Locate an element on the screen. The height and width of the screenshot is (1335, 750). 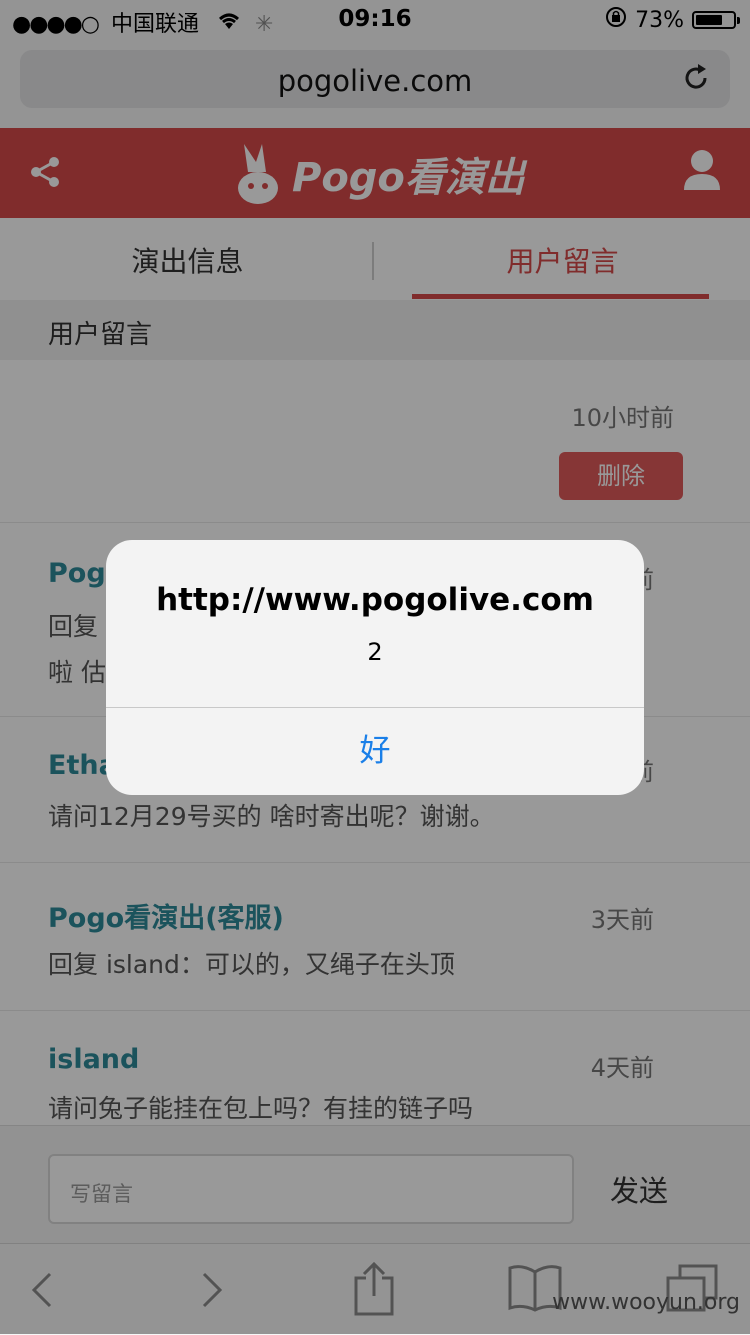
alert-message: 2 is located at coordinates (375, 652).